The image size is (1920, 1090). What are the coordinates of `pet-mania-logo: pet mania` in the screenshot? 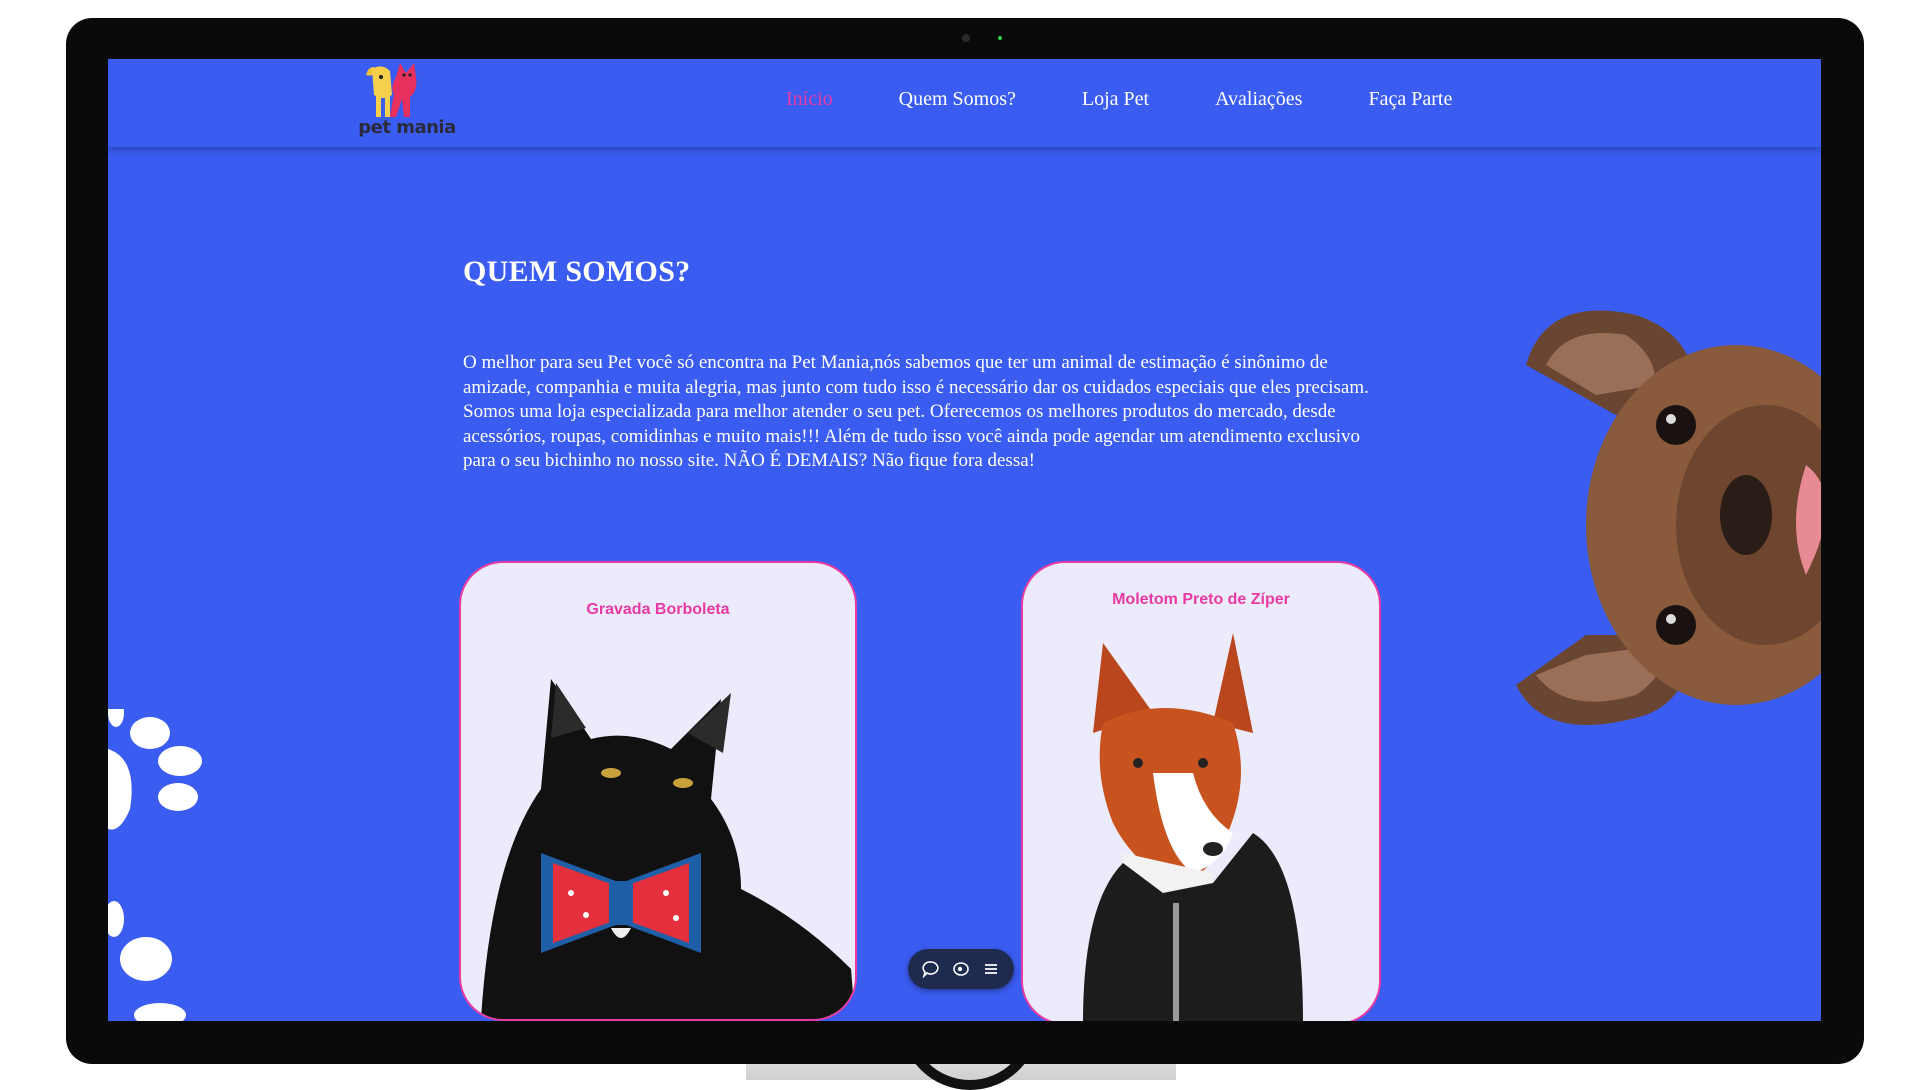 It's located at (407, 102).